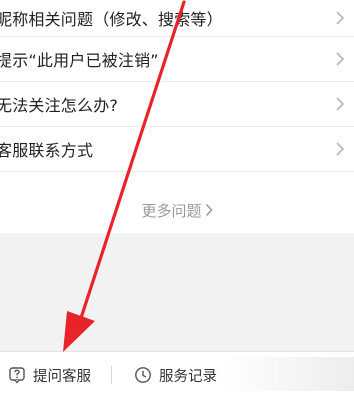  Describe the element at coordinates (79, 60) in the screenshot. I see `faq-item-label: 提示“此用户已被注销”` at that location.